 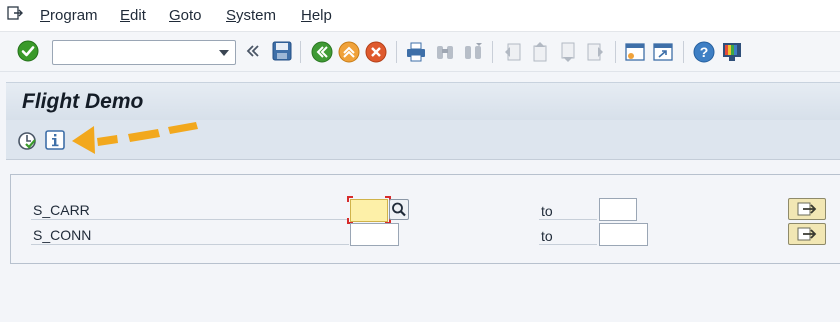 What do you see at coordinates (349, 52) in the screenshot?
I see `exit-icon` at bounding box center [349, 52].